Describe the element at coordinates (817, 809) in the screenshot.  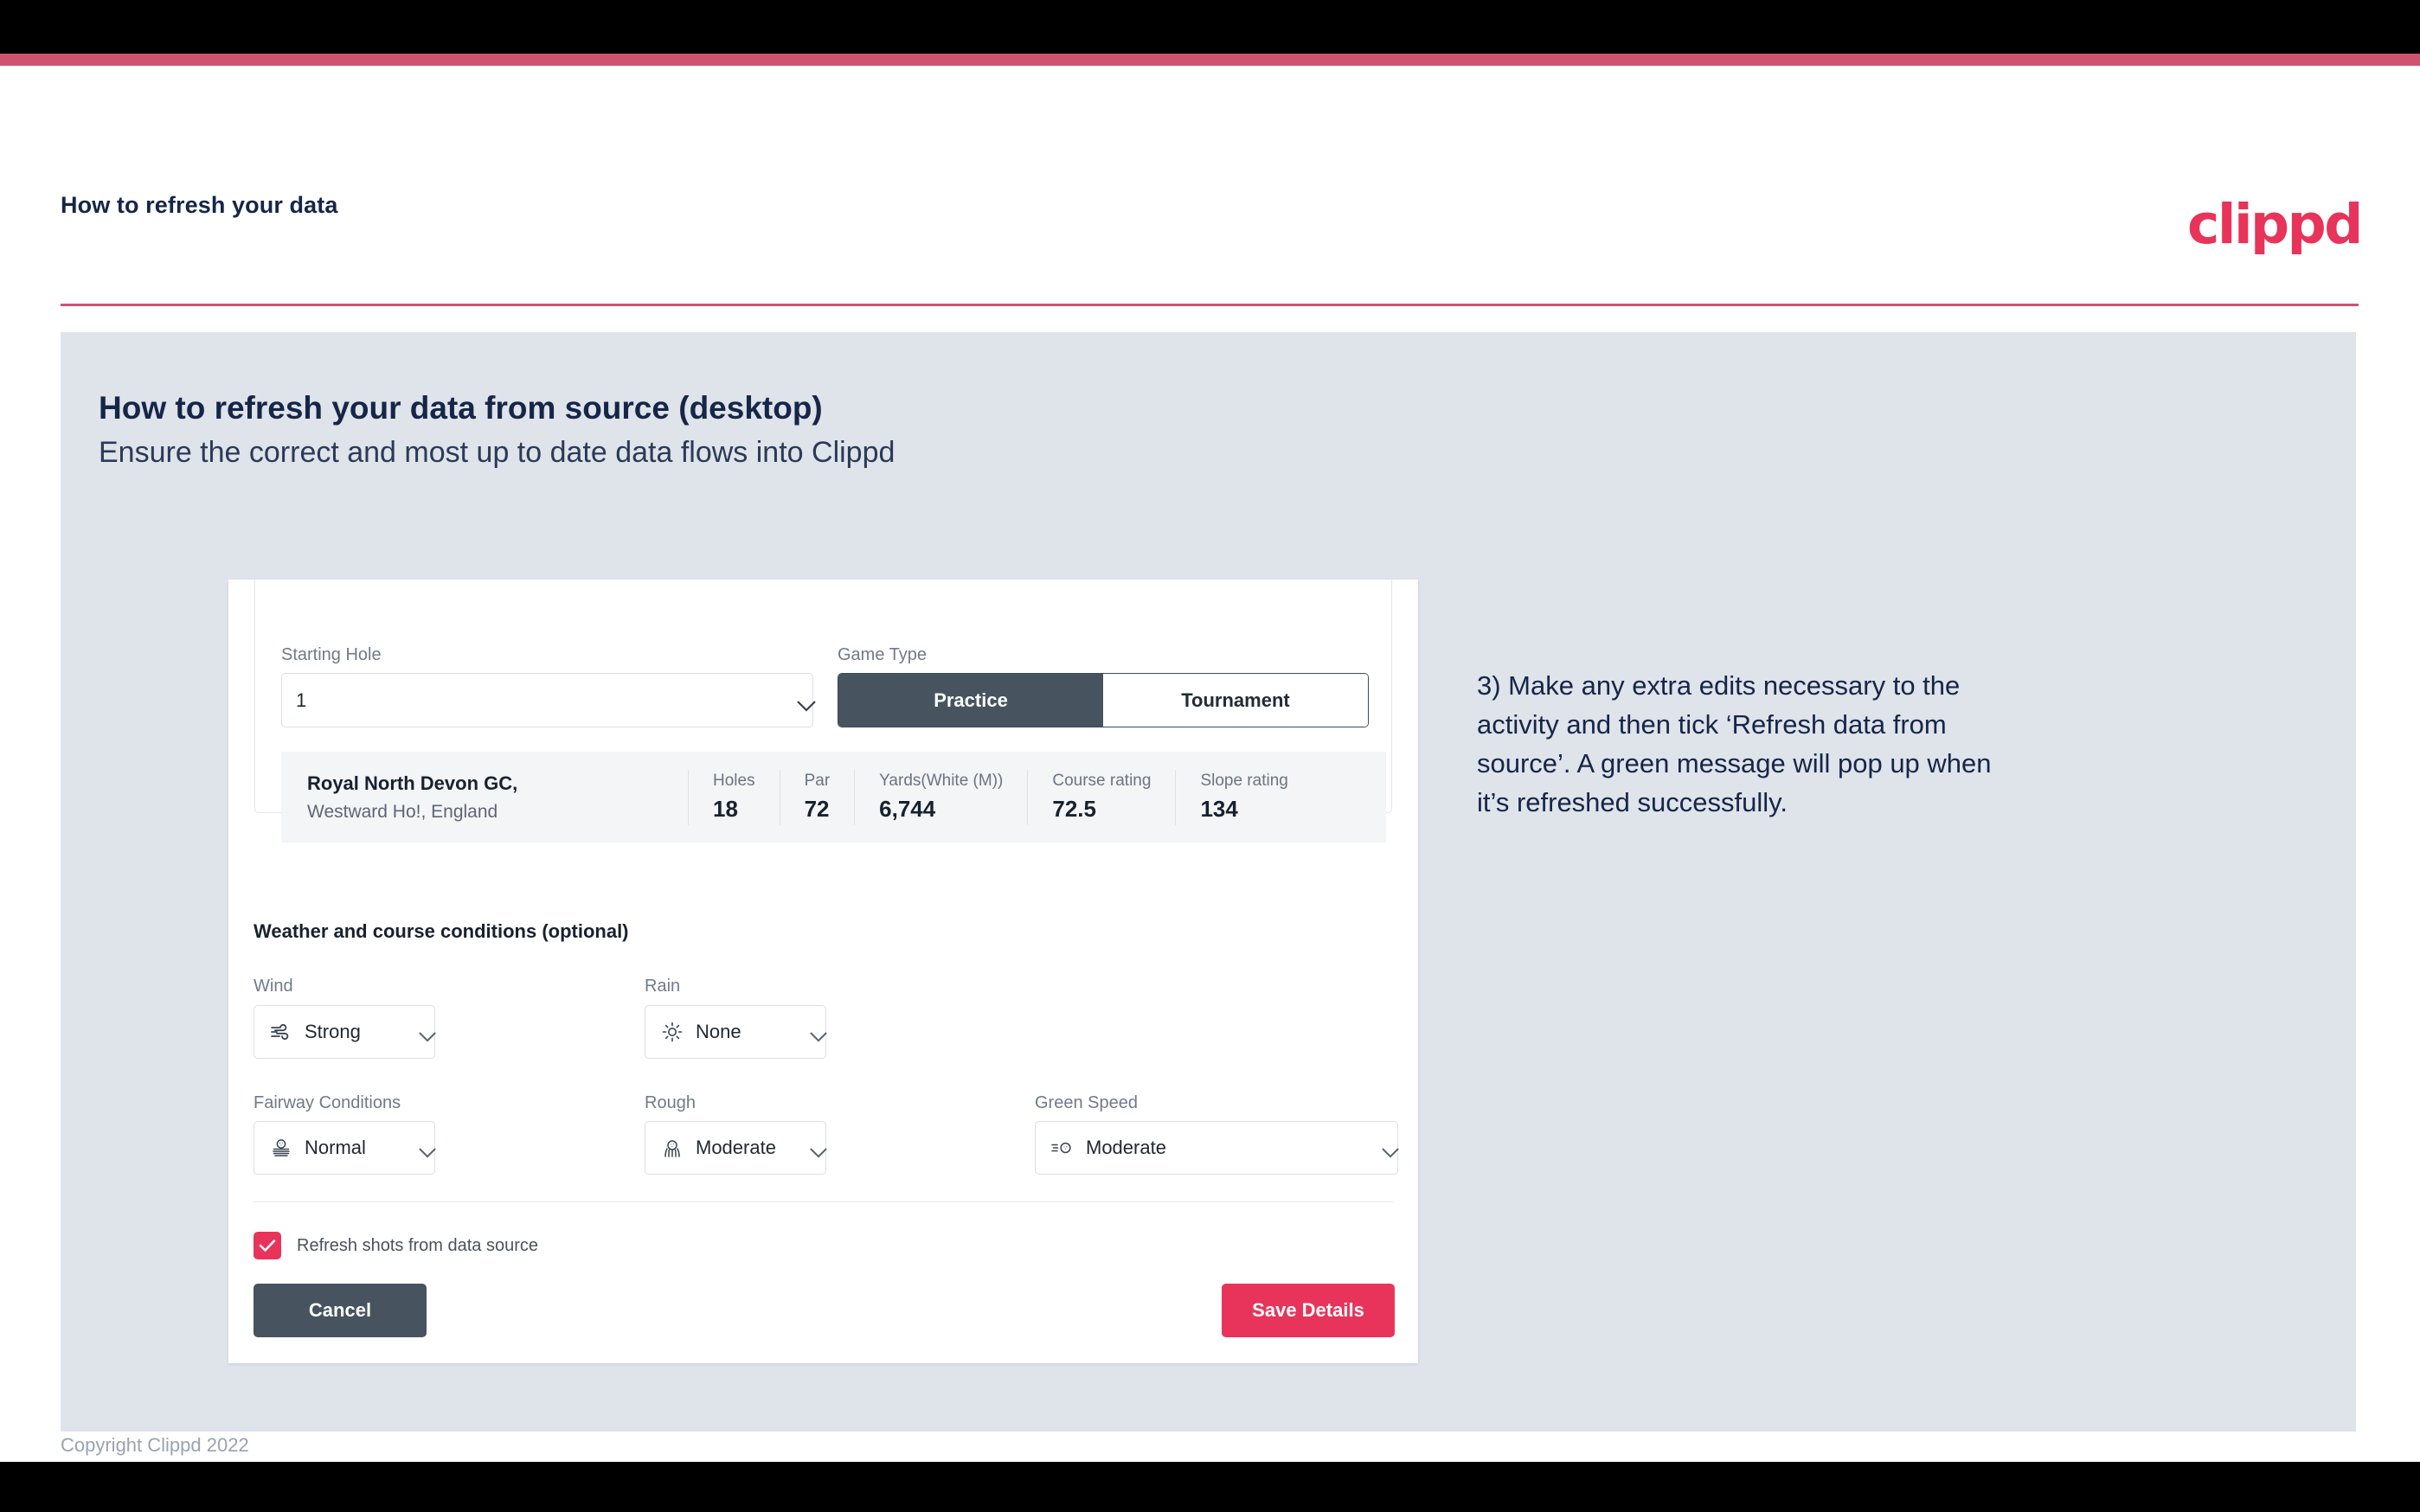
I see `stat-value: 72` at that location.